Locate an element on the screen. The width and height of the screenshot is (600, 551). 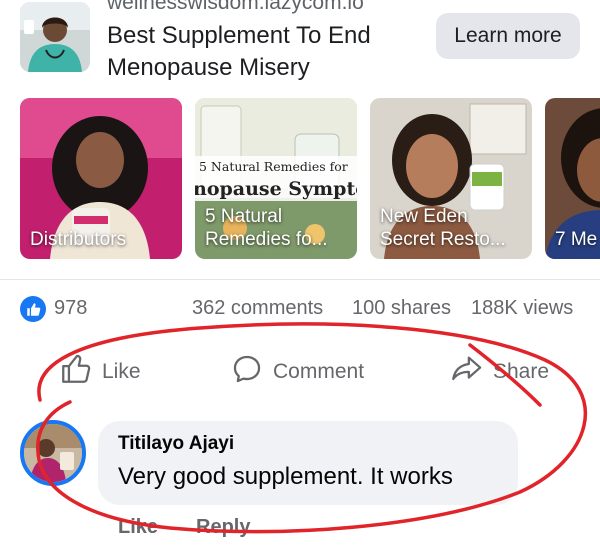
card-overlay-line2: nopause Sympto is located at coordinates (276, 189).